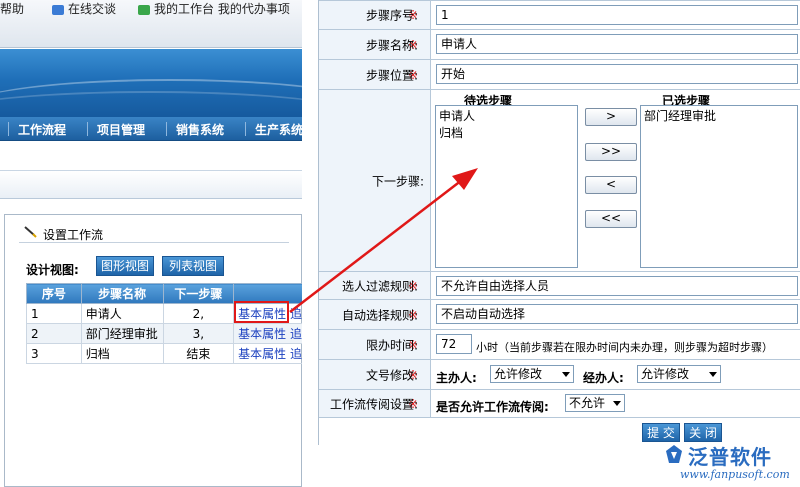 This screenshot has height=487, width=800. Describe the element at coordinates (379, 315) in the screenshot. I see `auto-select-label: 自动选择规则:` at that location.